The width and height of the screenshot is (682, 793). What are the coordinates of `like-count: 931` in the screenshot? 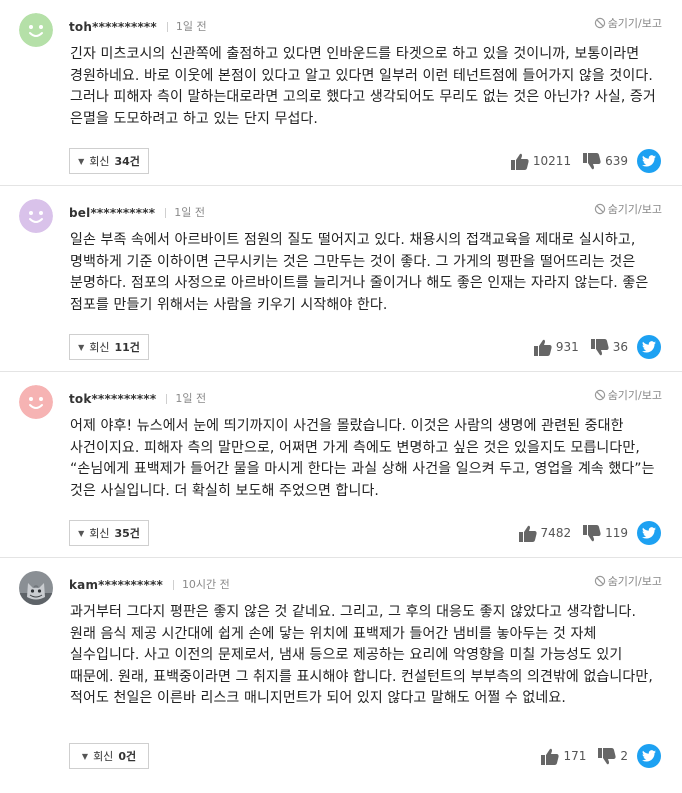 It's located at (567, 347).